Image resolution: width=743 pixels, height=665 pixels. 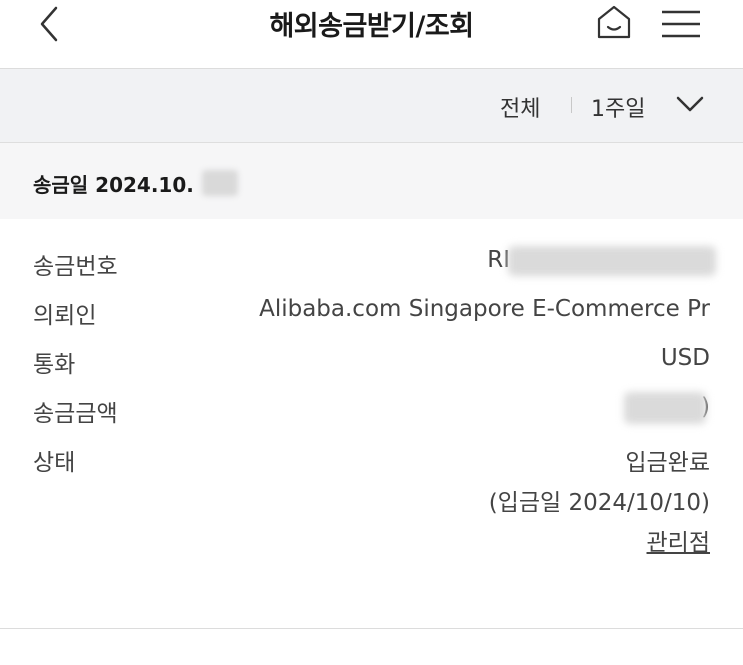 What do you see at coordinates (667, 463) in the screenshot?
I see `status-value: 입금완료` at bounding box center [667, 463].